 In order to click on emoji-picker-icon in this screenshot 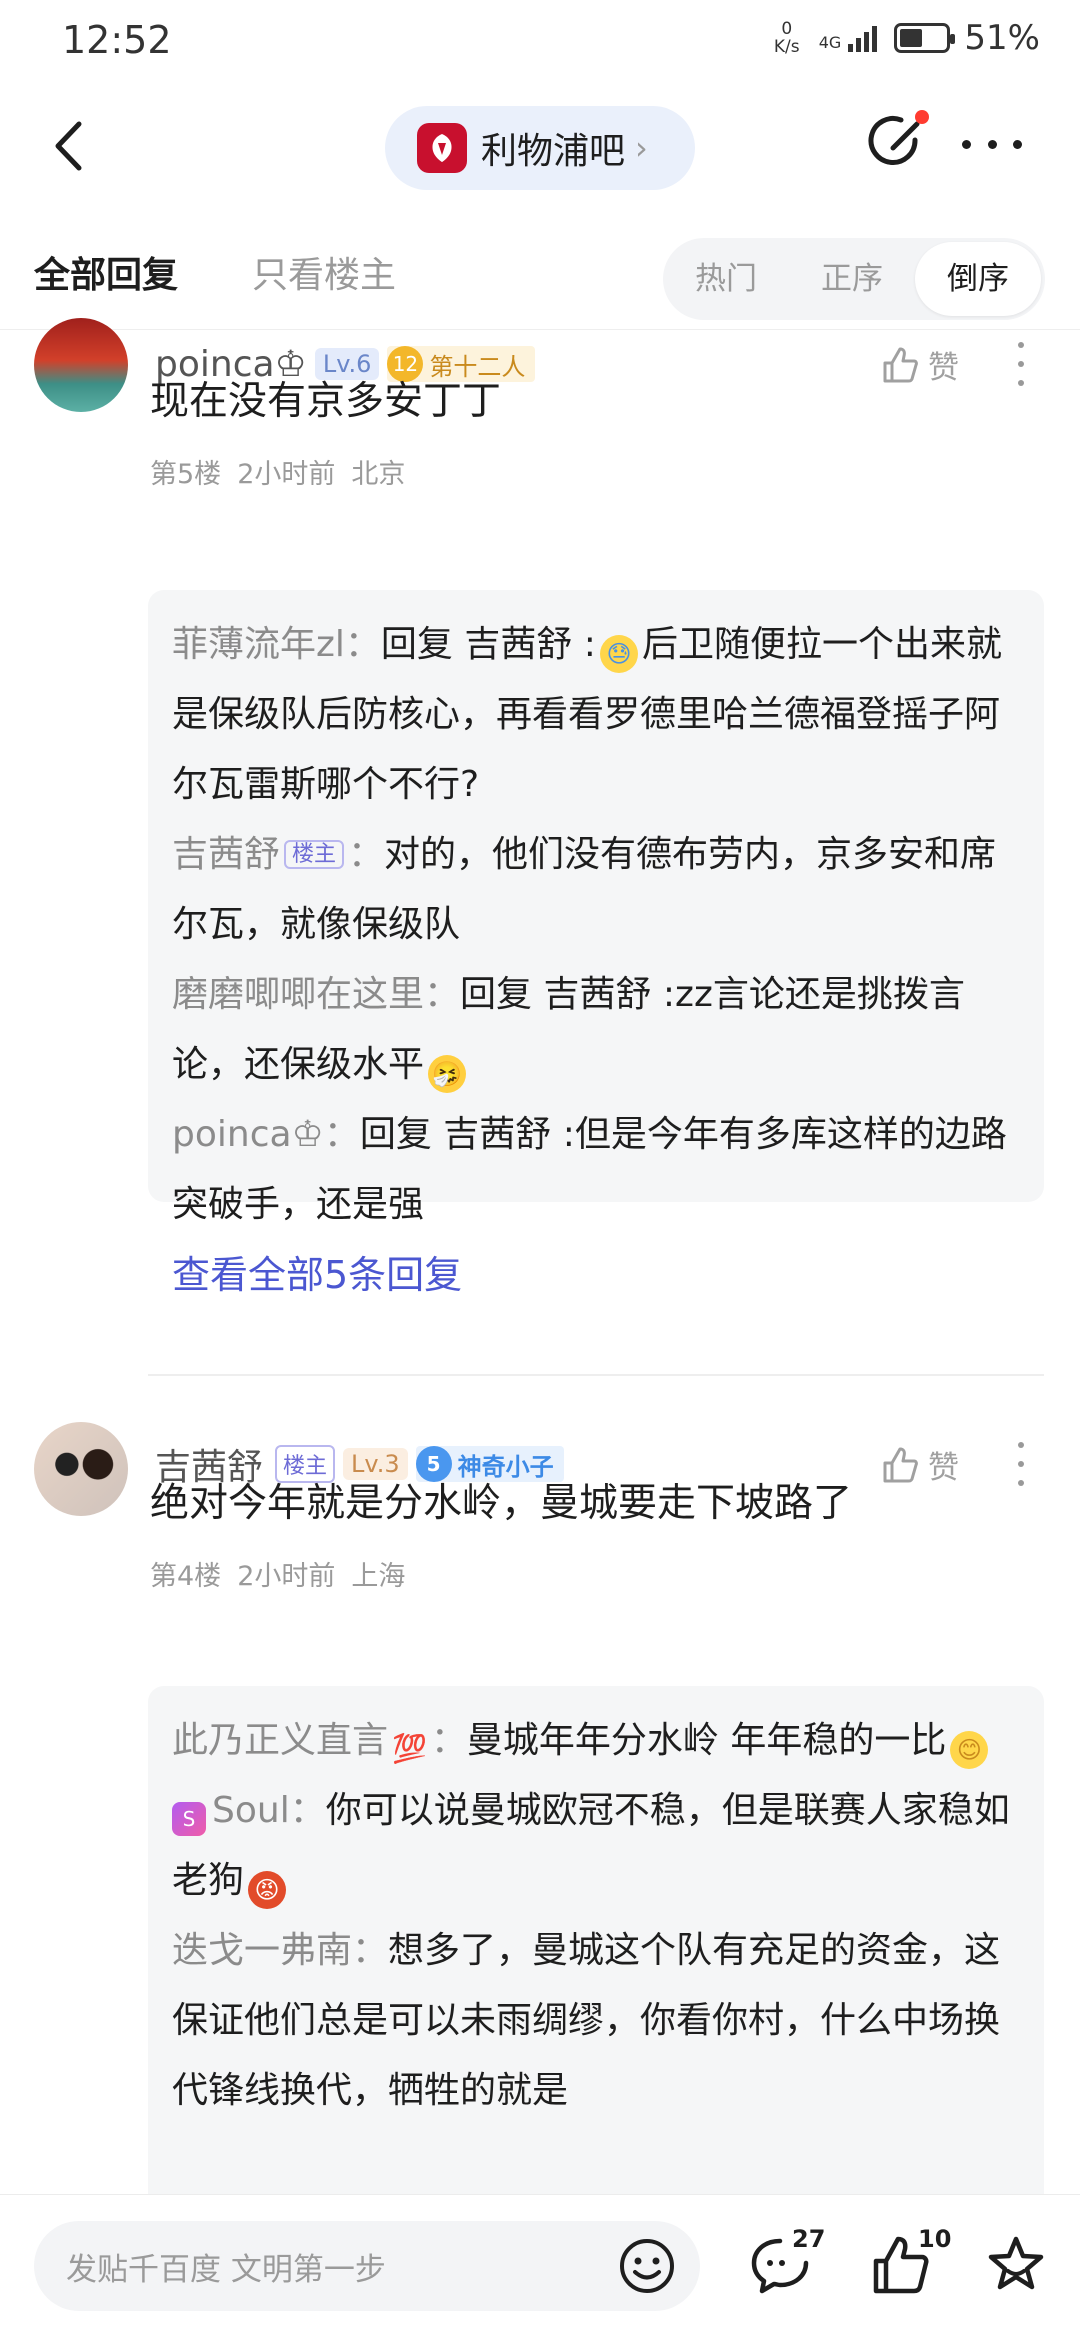, I will do `click(647, 2266)`.